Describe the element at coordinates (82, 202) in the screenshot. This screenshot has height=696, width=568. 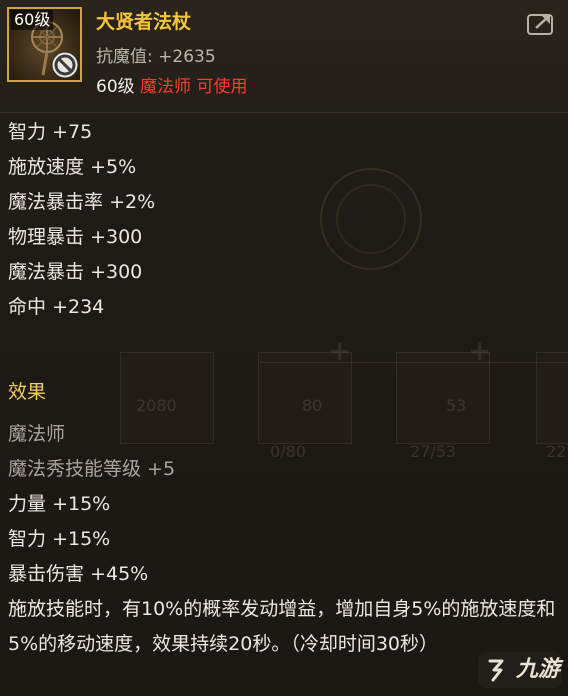
I see `stat-line: 魔法暴击率 +2%` at that location.